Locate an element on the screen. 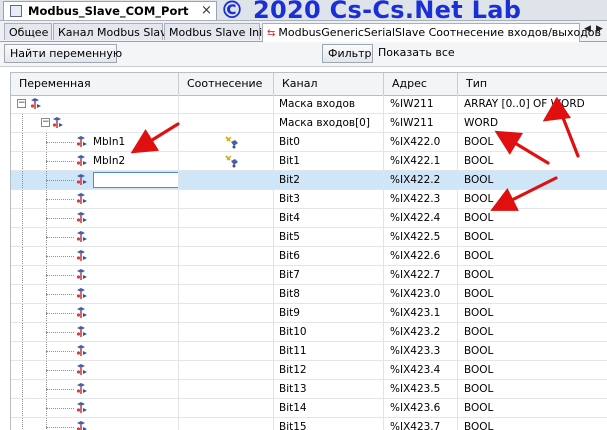  table-row: MbIn2 Bit1 %IX422.1 BOOL is located at coordinates (309, 161).